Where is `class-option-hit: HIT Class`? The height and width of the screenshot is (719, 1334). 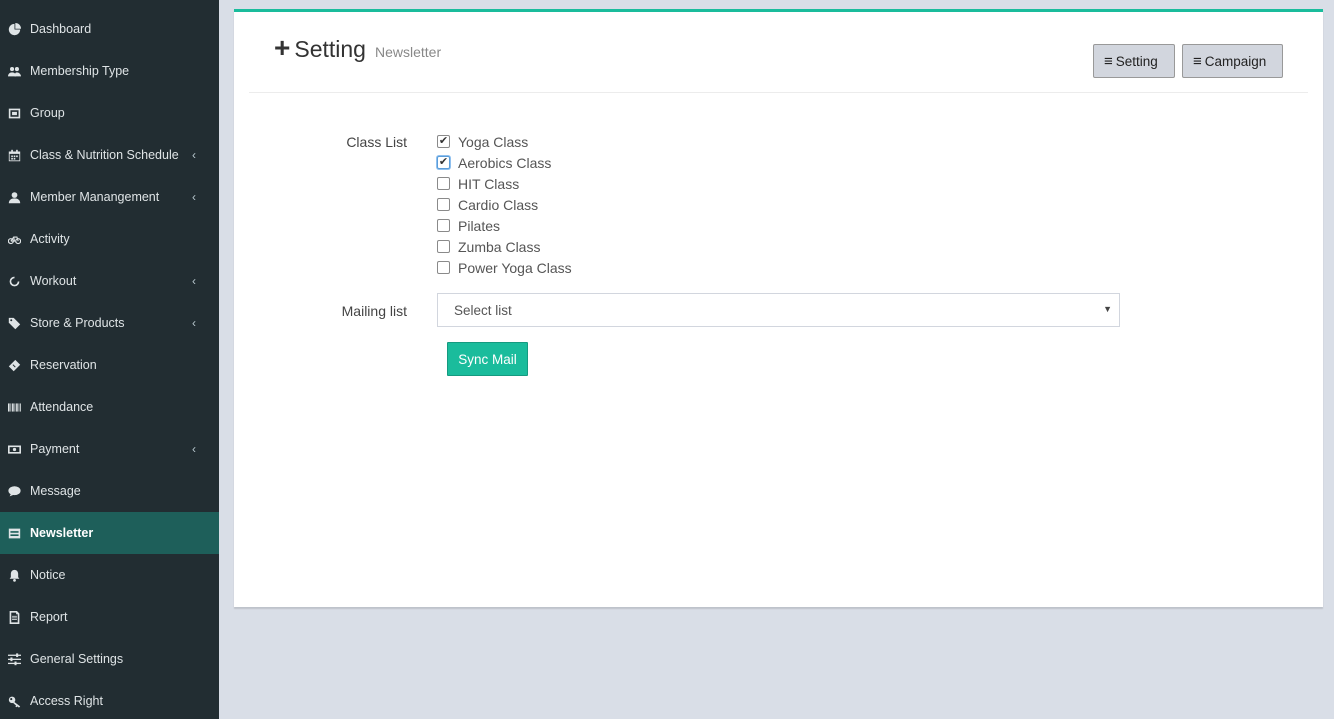
class-option-hit: HIT Class is located at coordinates (478, 183).